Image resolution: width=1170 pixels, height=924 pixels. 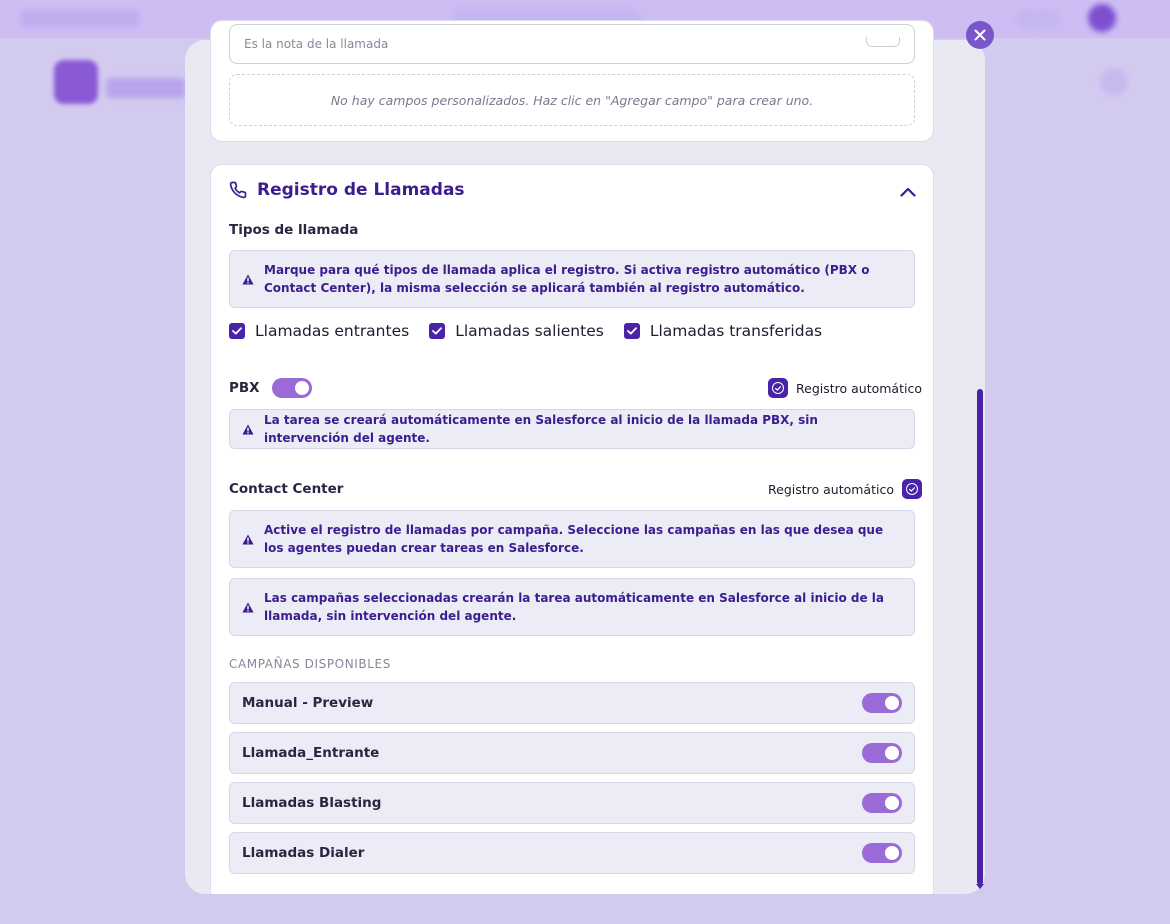 What do you see at coordinates (1038, 19) in the screenshot?
I see `background-button` at bounding box center [1038, 19].